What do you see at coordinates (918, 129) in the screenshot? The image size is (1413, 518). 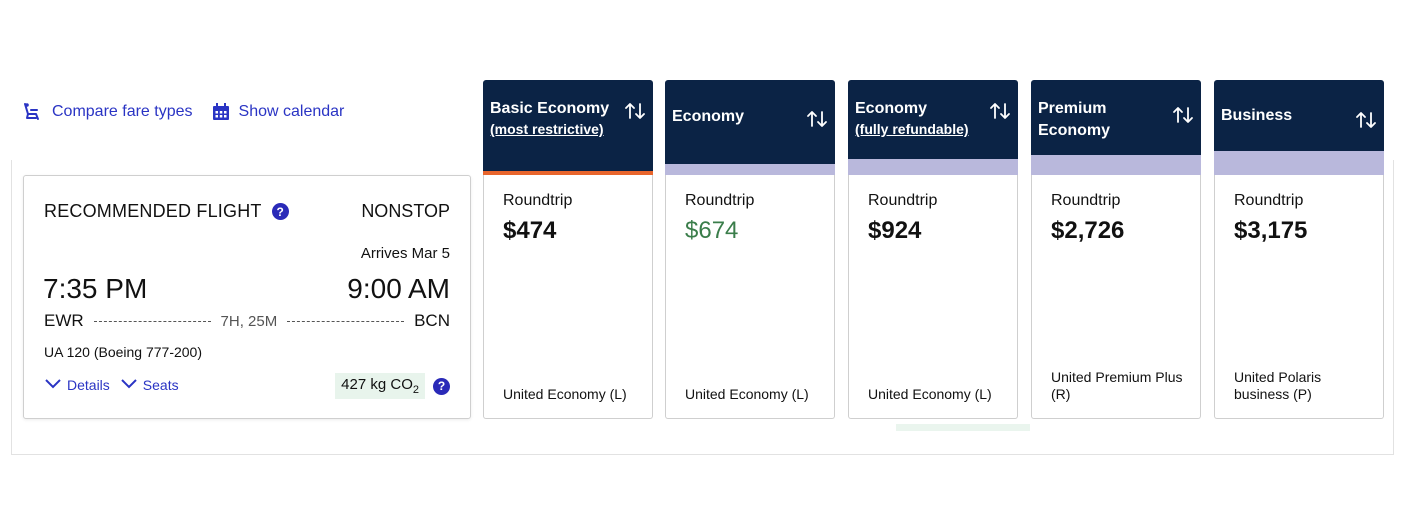 I see `fare-subtitle-link: (fully refundable)` at bounding box center [918, 129].